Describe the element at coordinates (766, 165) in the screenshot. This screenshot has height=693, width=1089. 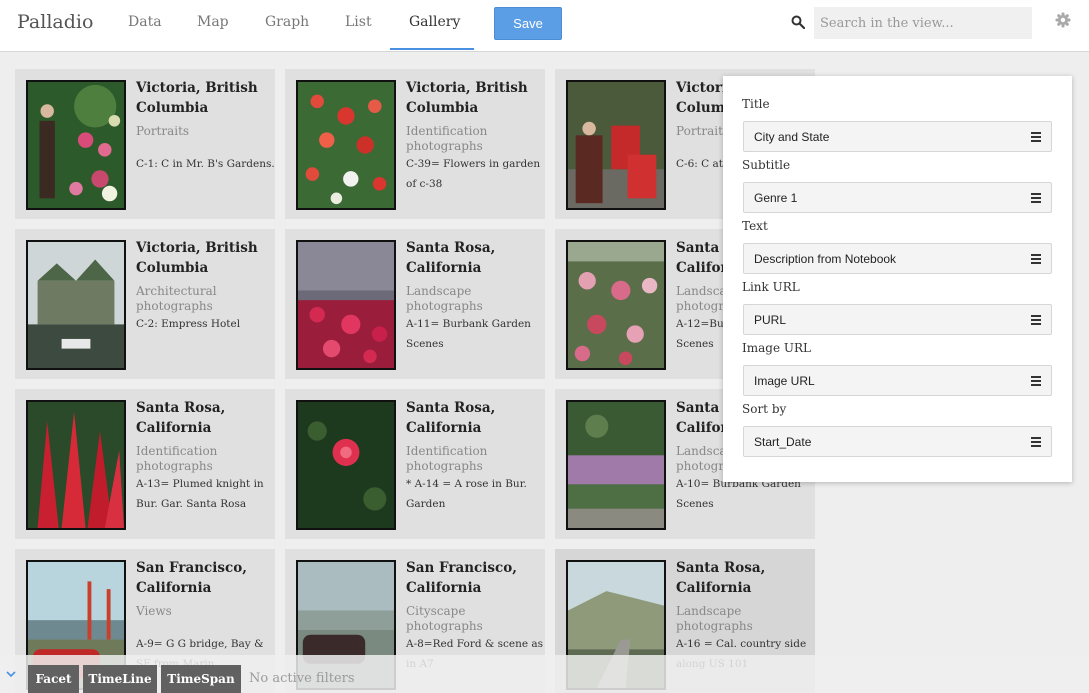
I see `subtitle-field-label: Subtitle` at that location.